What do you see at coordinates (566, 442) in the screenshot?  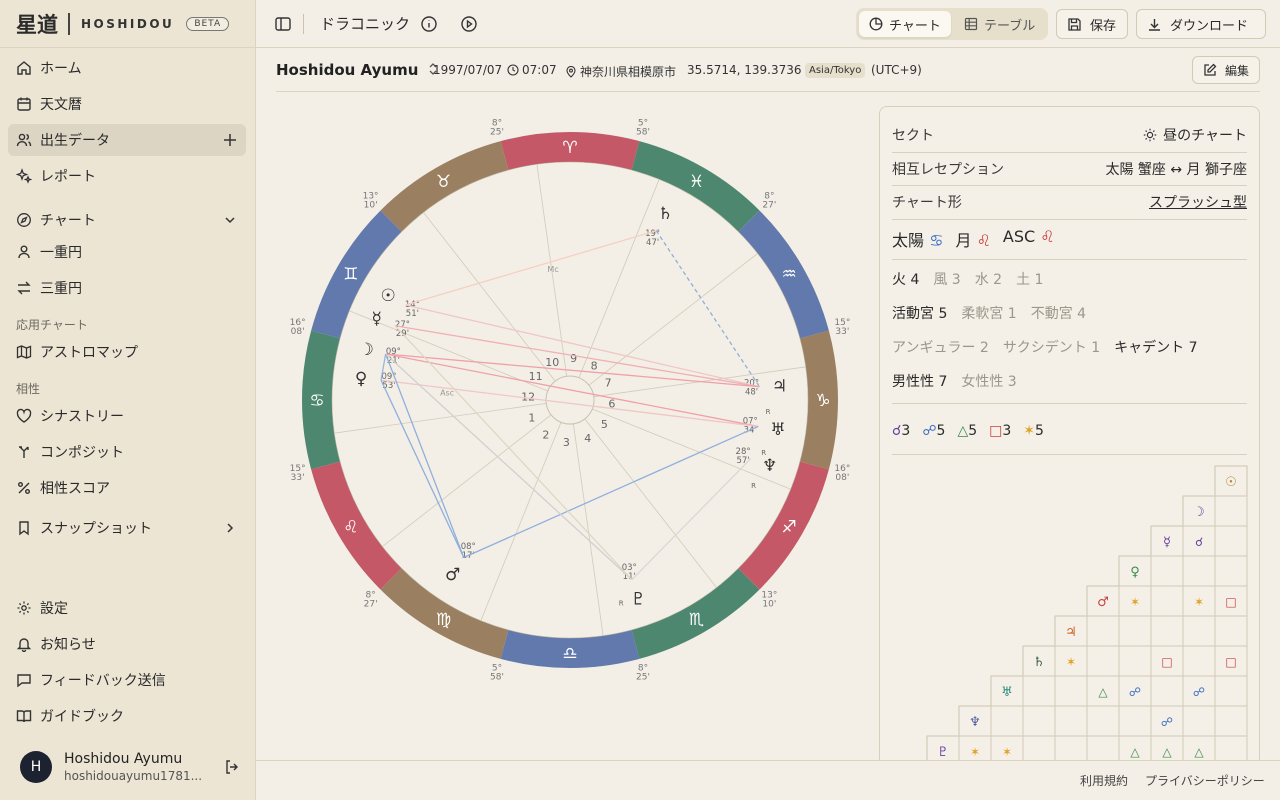 I see `house-number: 3` at bounding box center [566, 442].